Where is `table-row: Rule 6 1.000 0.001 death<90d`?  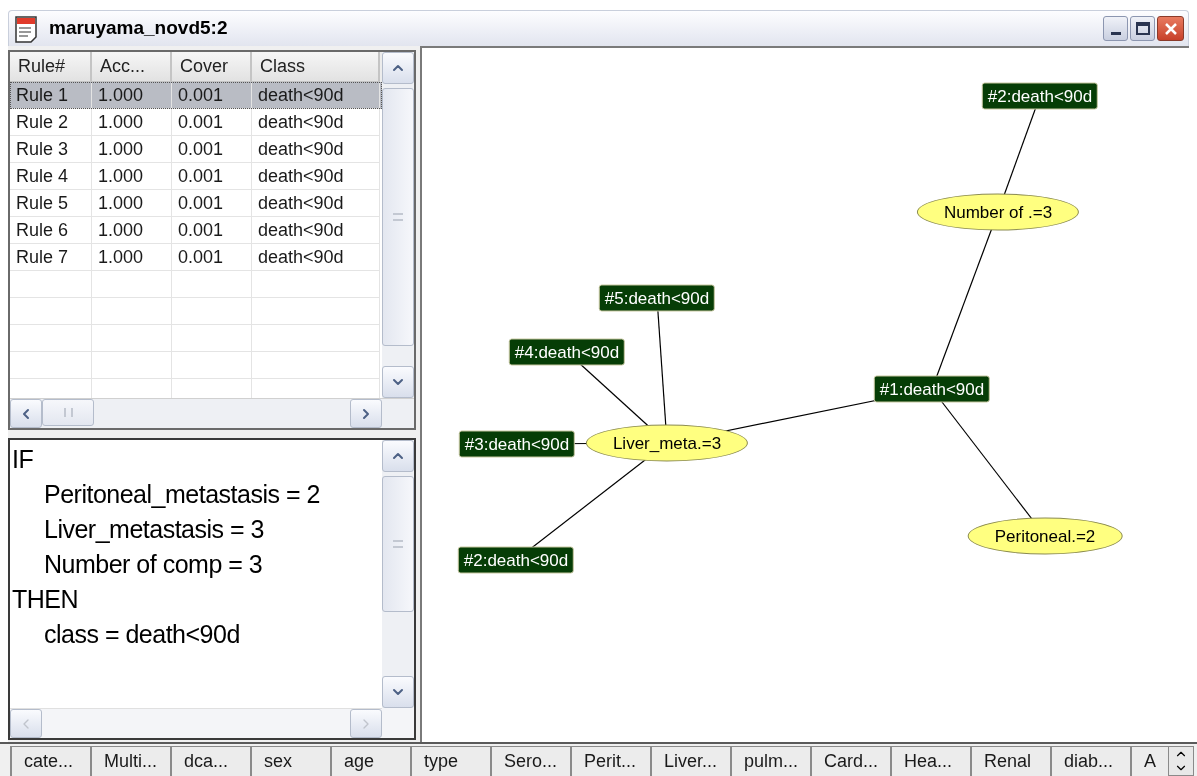
table-row: Rule 6 1.000 0.001 death<90d is located at coordinates (196, 230).